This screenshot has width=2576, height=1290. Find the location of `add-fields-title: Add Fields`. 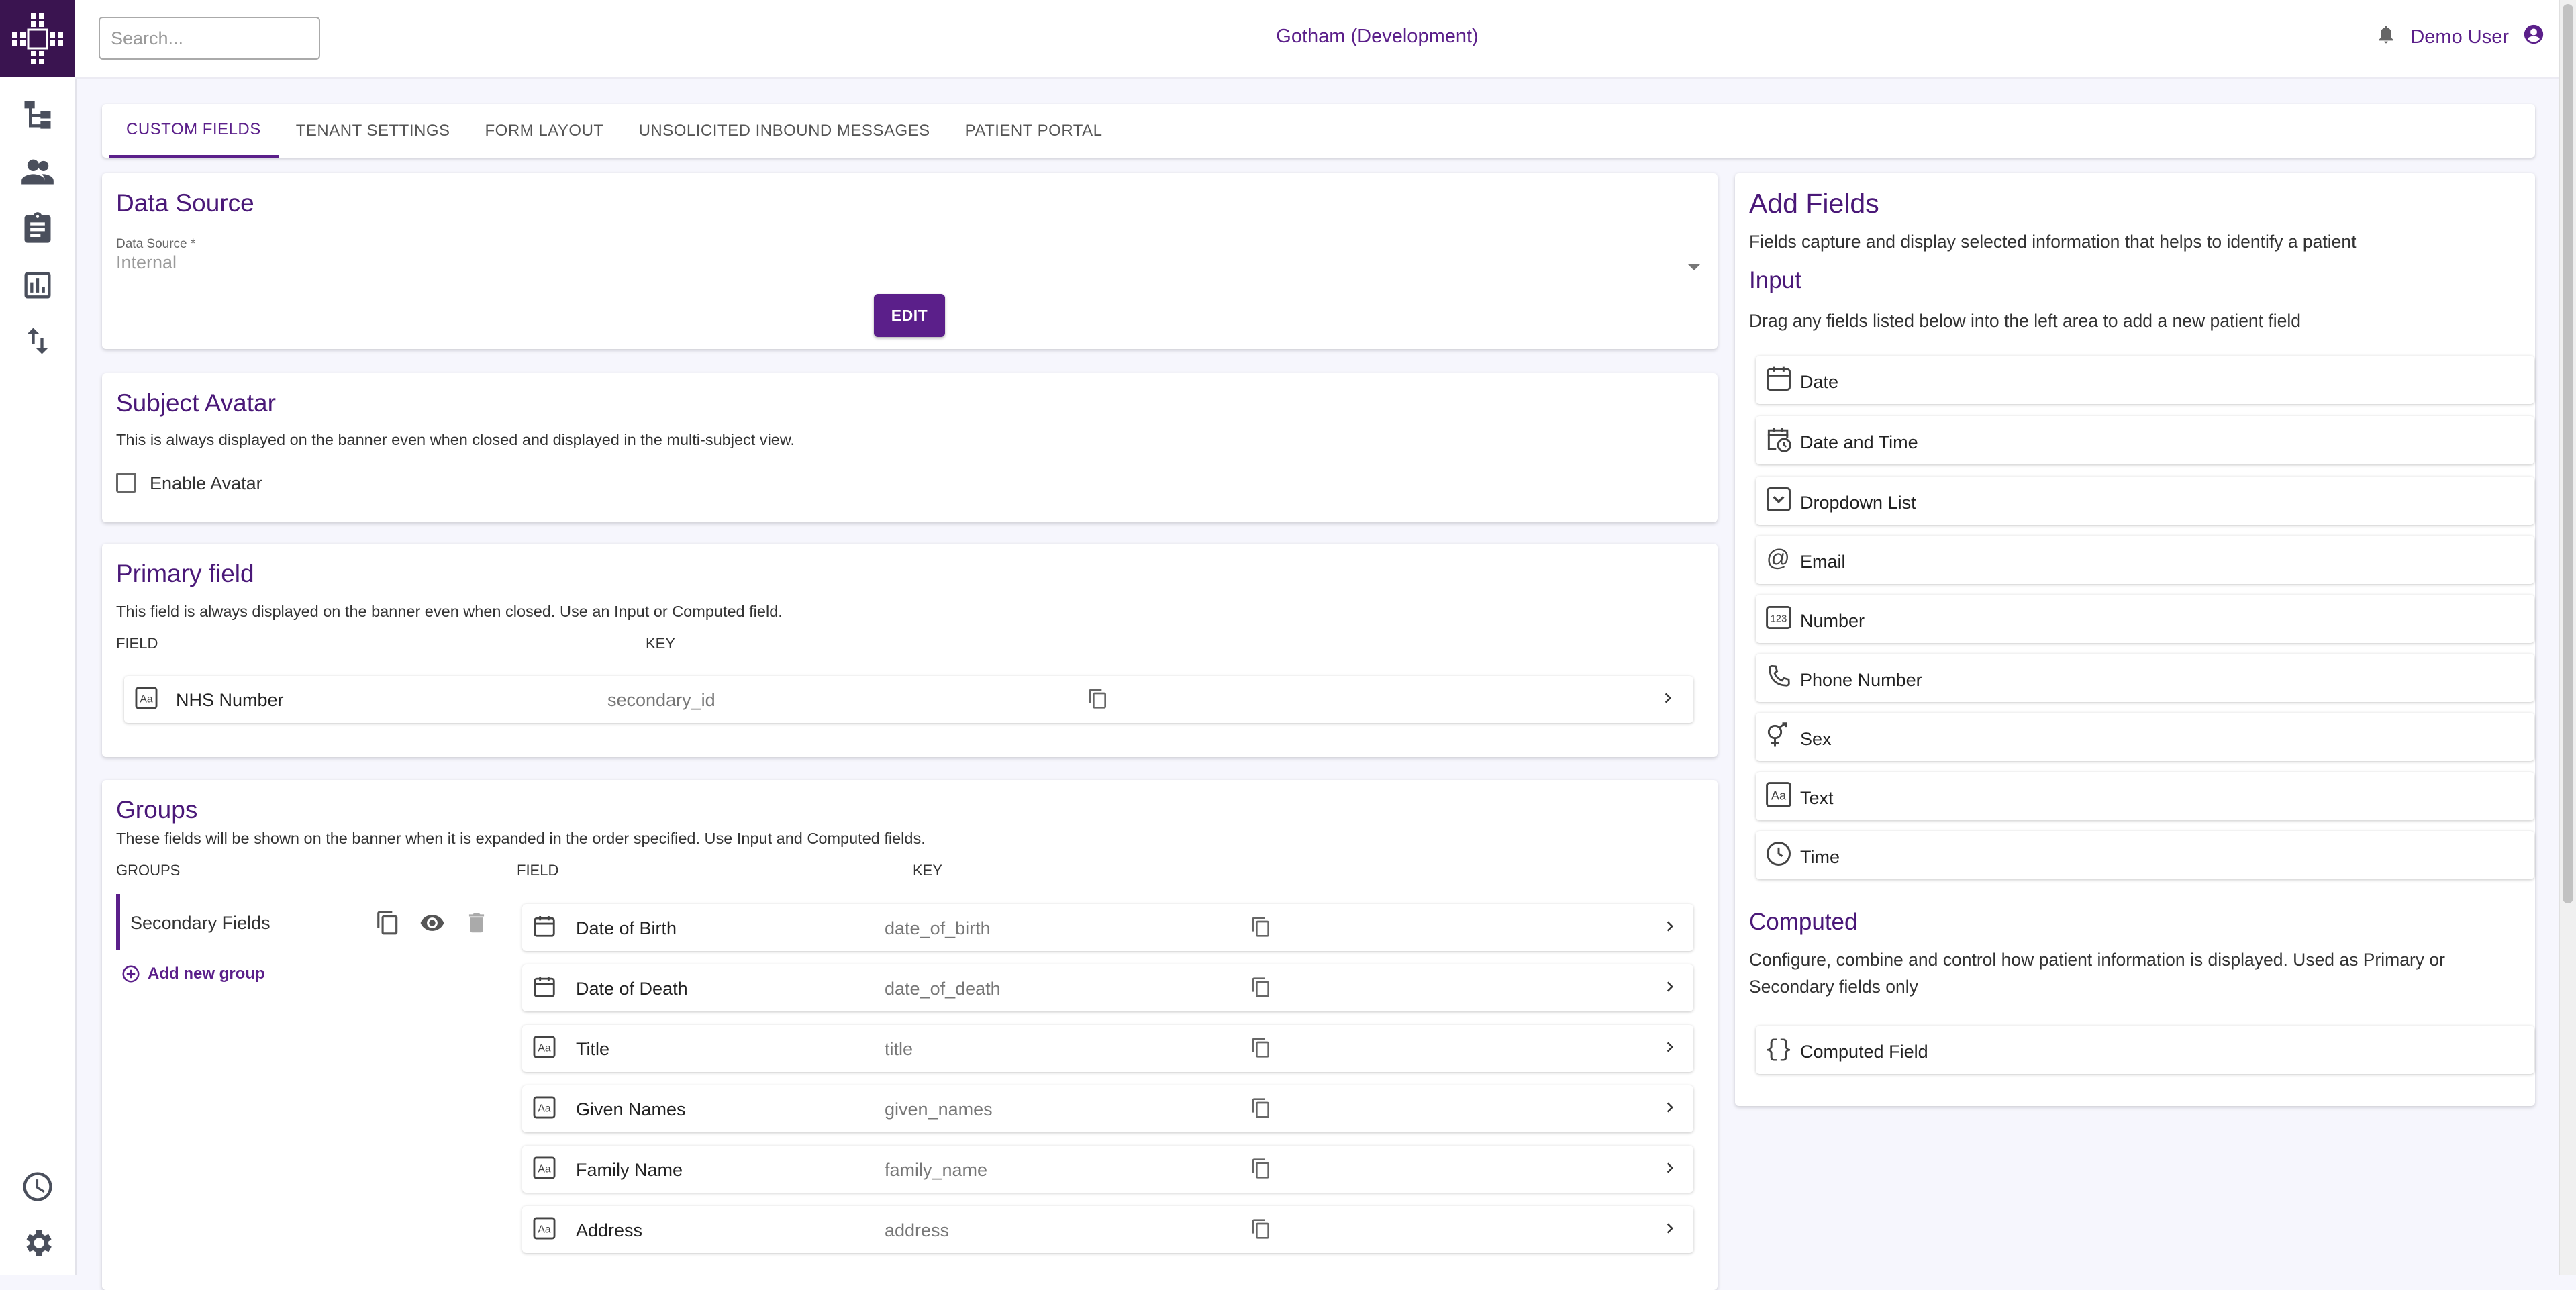

add-fields-title: Add Fields is located at coordinates (1814, 203).